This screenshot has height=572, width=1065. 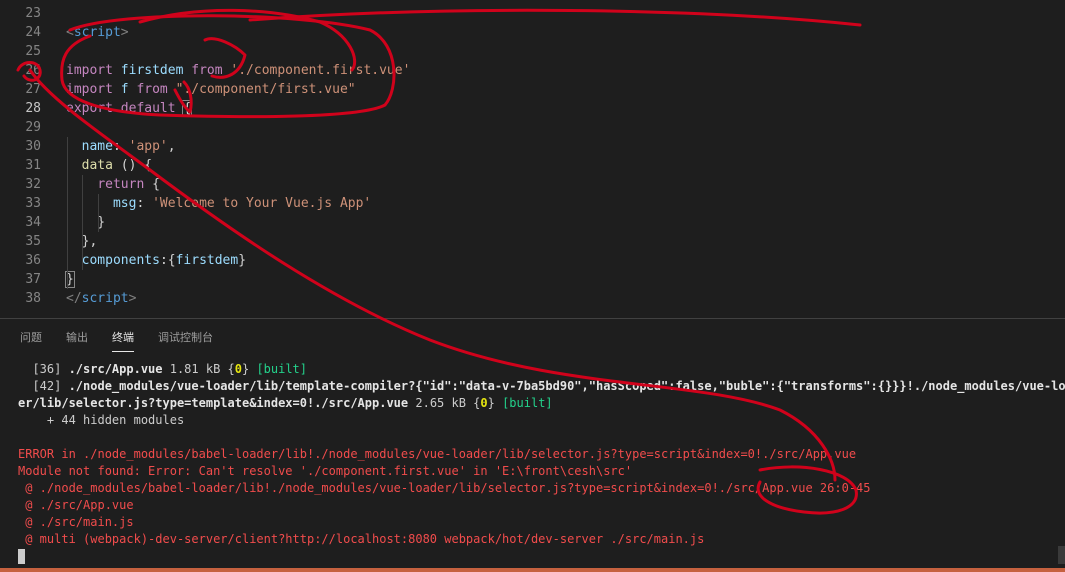 I want to click on code-text: msg: 'Welcome to Your Vue.js App', so click(x=218, y=203).